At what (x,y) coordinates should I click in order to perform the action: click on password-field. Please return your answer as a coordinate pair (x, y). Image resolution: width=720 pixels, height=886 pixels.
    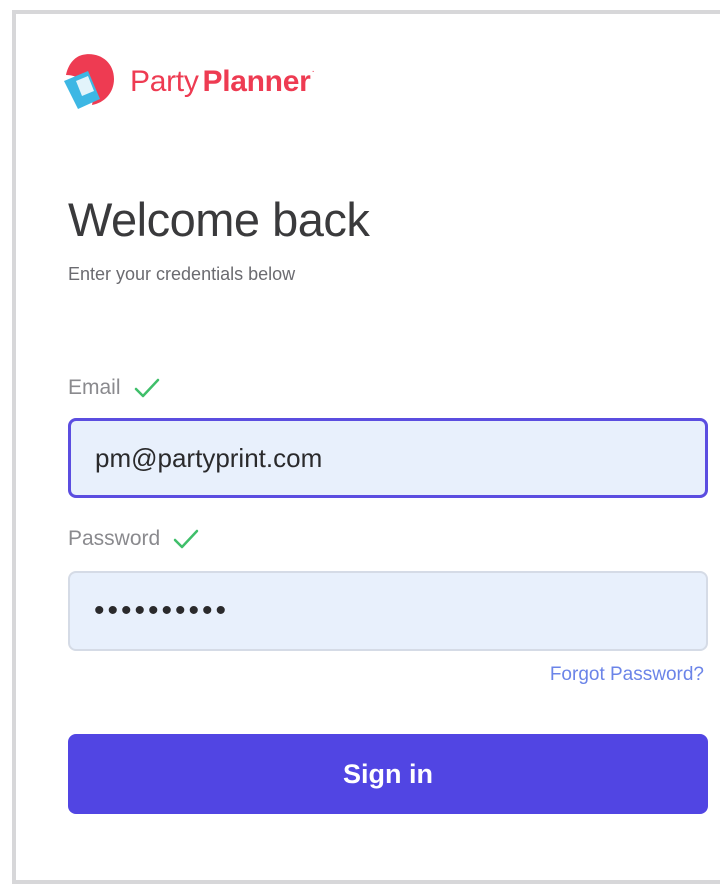
    Looking at the image, I should click on (388, 611).